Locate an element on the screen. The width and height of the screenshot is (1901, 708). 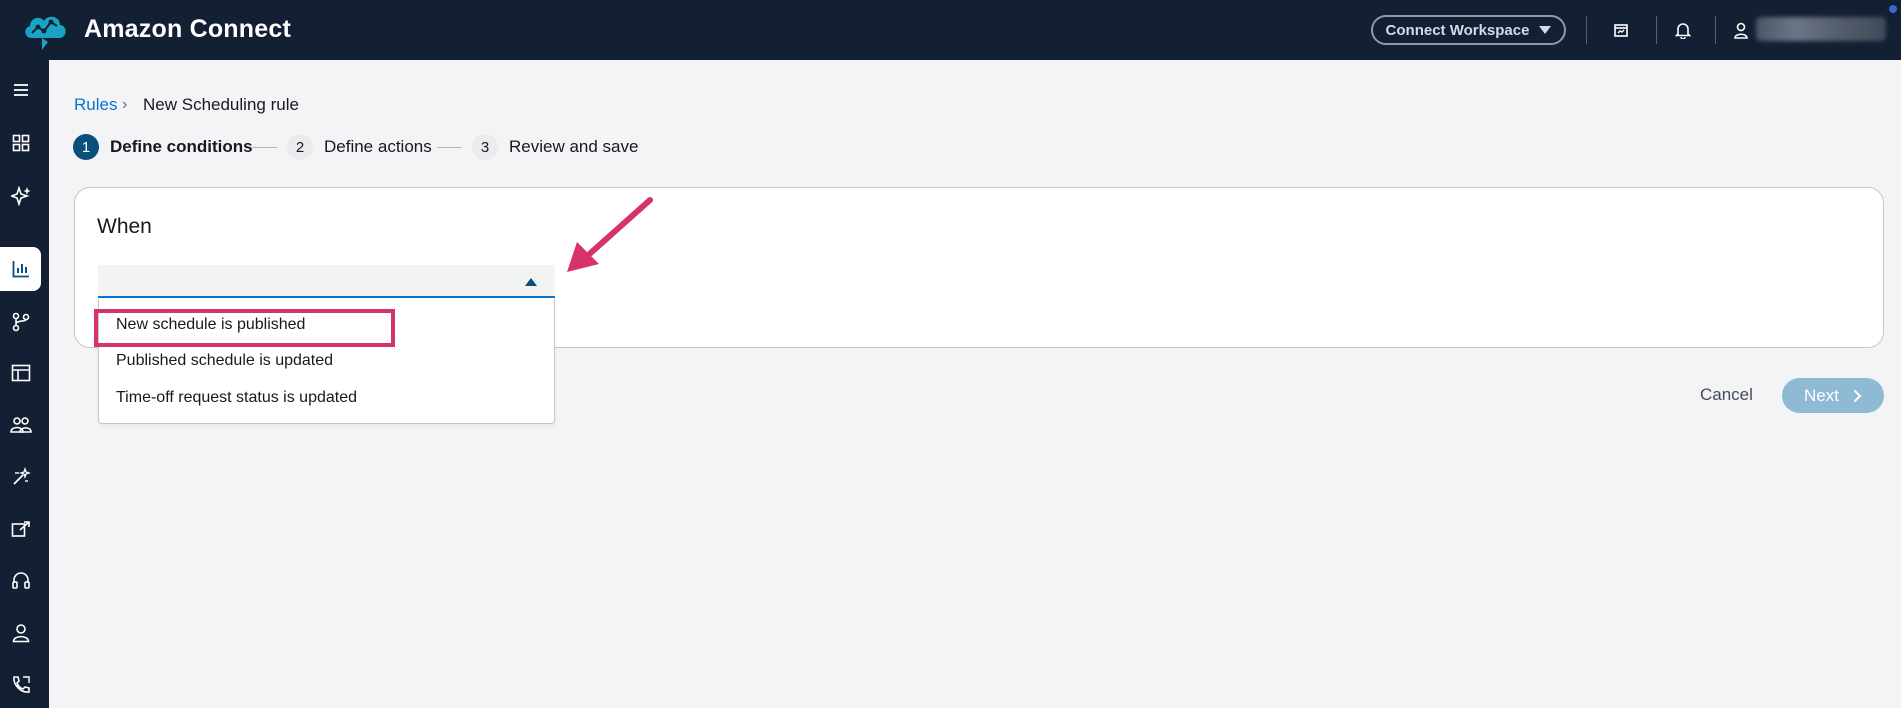
step-define-conditions: 1 Define conditions is located at coordinates (163, 147).